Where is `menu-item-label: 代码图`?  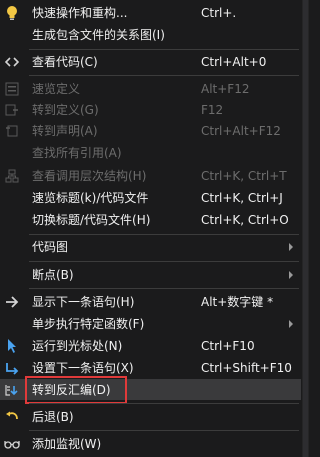
menu-item-label: 代码图 is located at coordinates (50, 247).